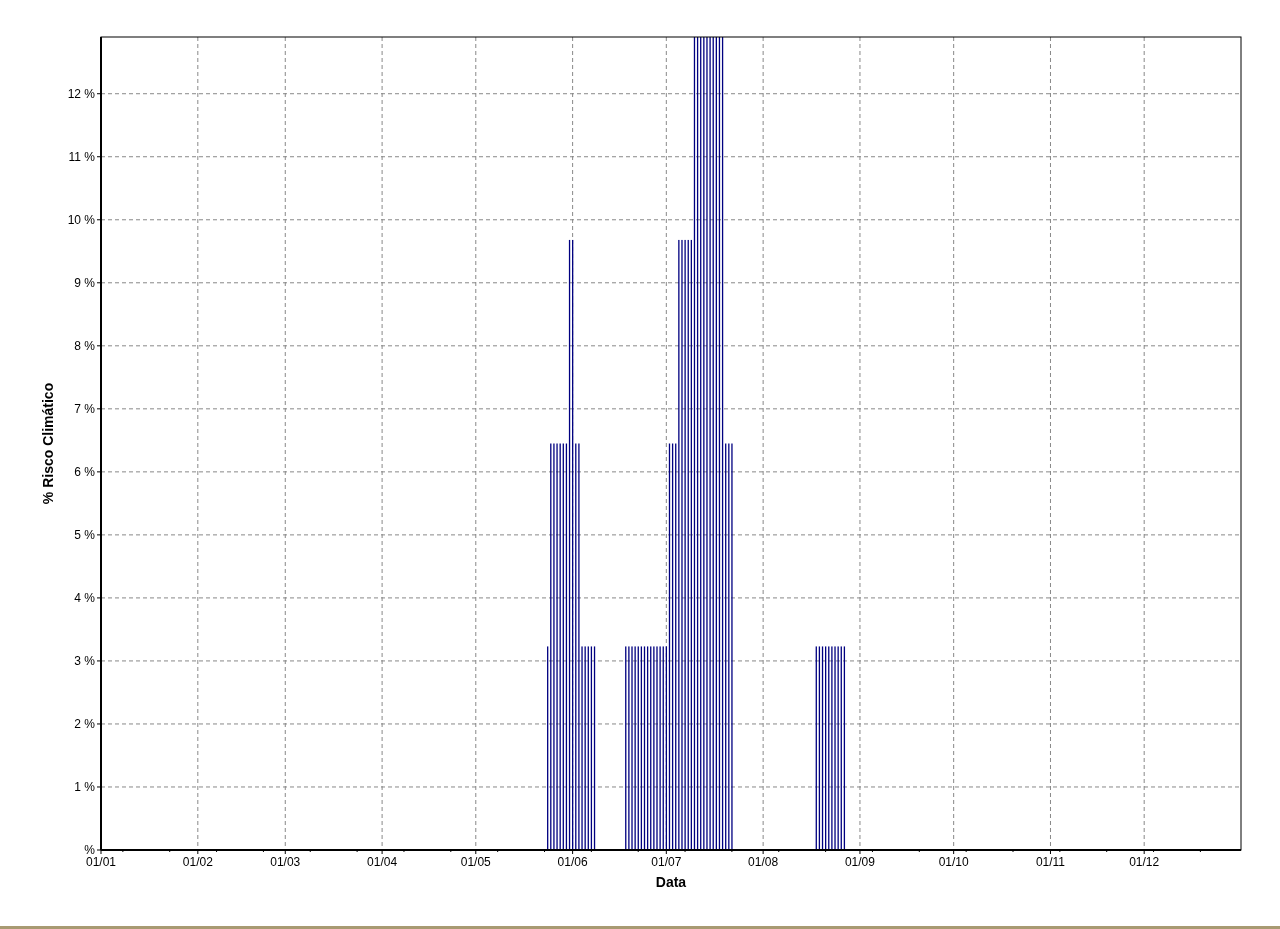 The image size is (1280, 929). What do you see at coordinates (763, 862) in the screenshot?
I see `x-tick-label: 01/08` at bounding box center [763, 862].